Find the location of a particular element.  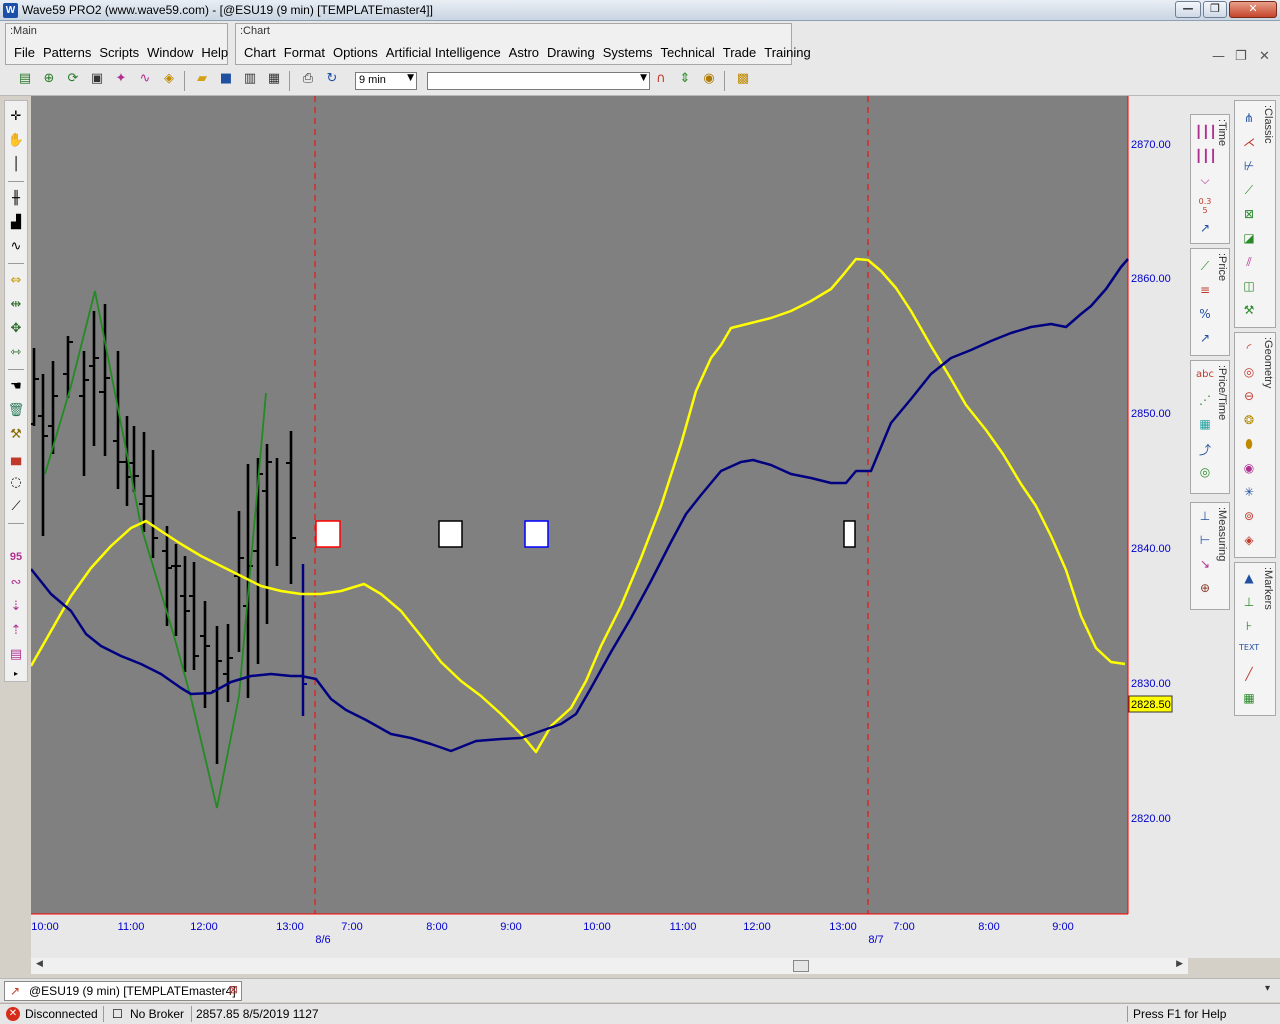

measure-count-icon: ⊢ is located at coordinates (1205, 543).